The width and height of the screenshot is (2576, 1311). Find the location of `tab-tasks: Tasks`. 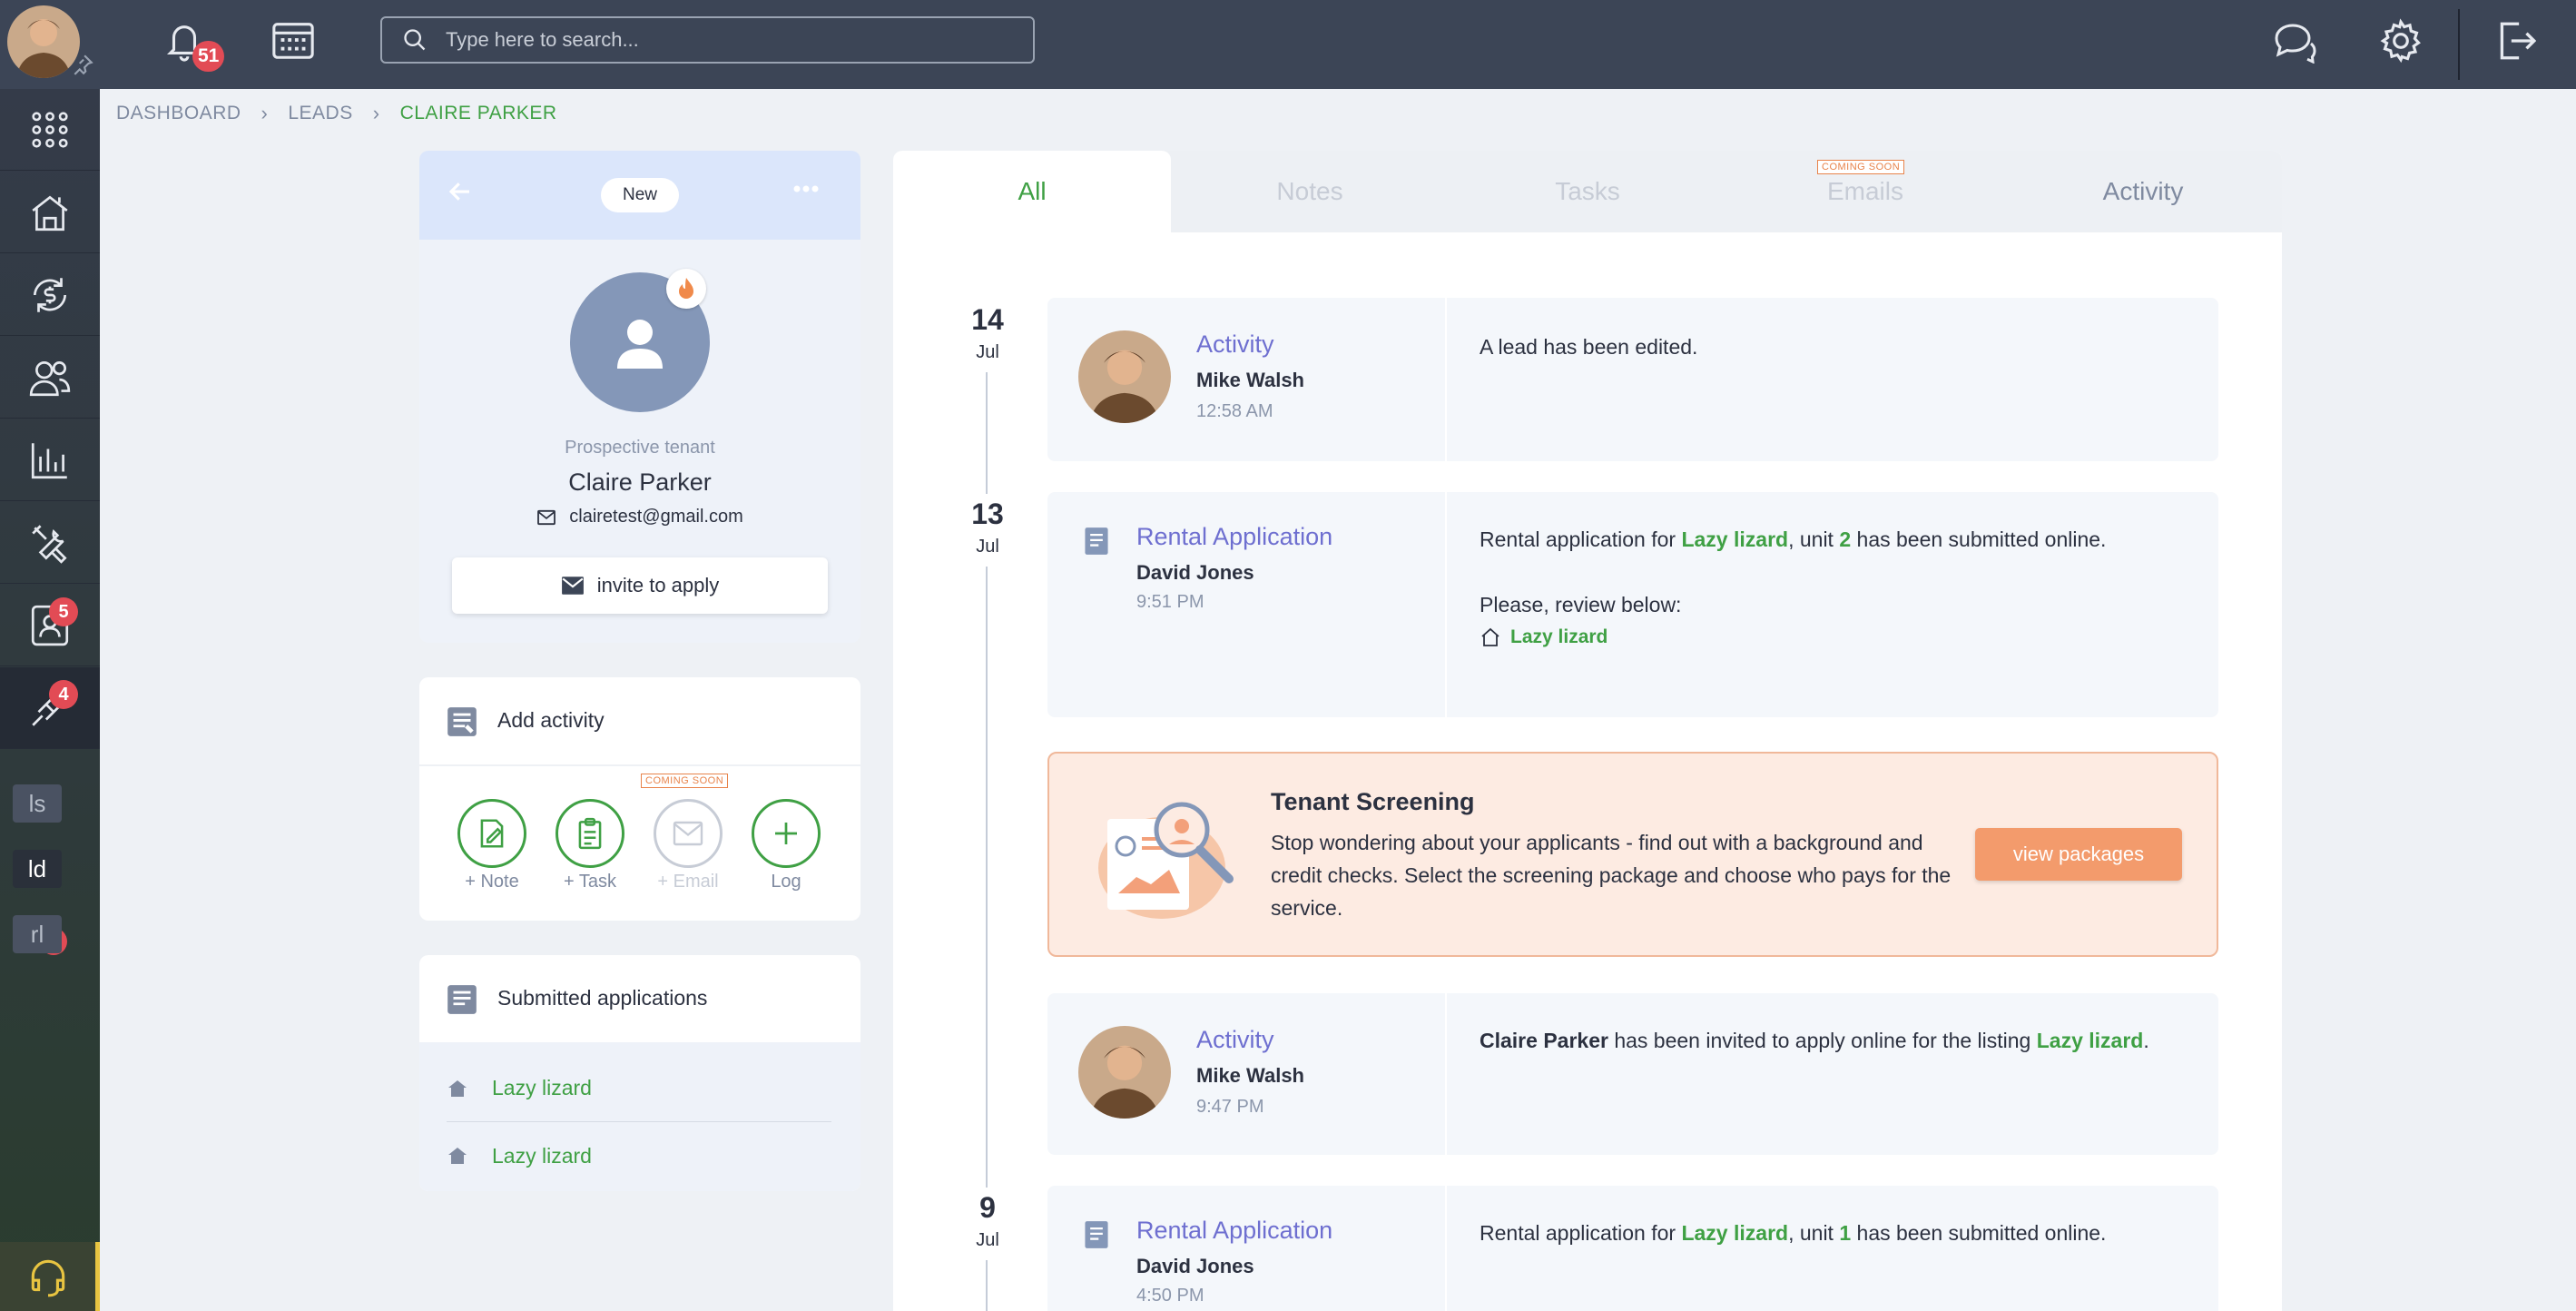

tab-tasks: Tasks is located at coordinates (1587, 191).